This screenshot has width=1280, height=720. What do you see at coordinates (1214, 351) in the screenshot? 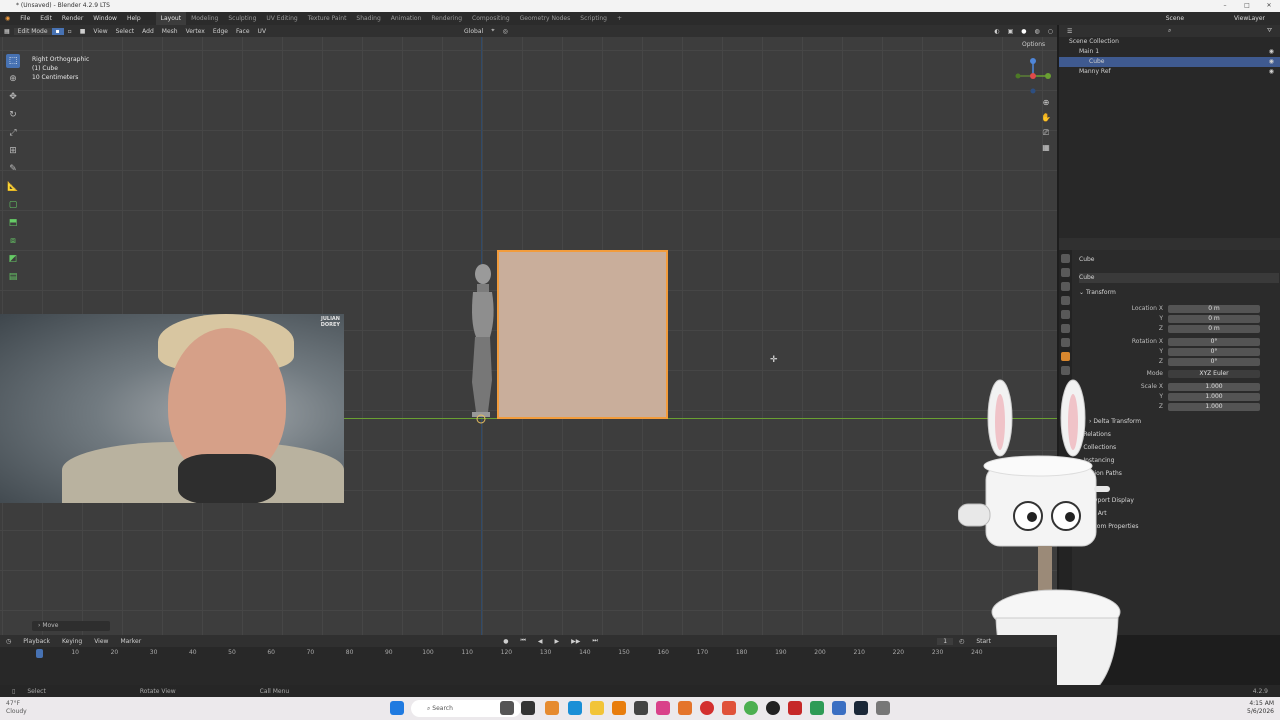
I see `rotation-y-field: 0°` at bounding box center [1214, 351].